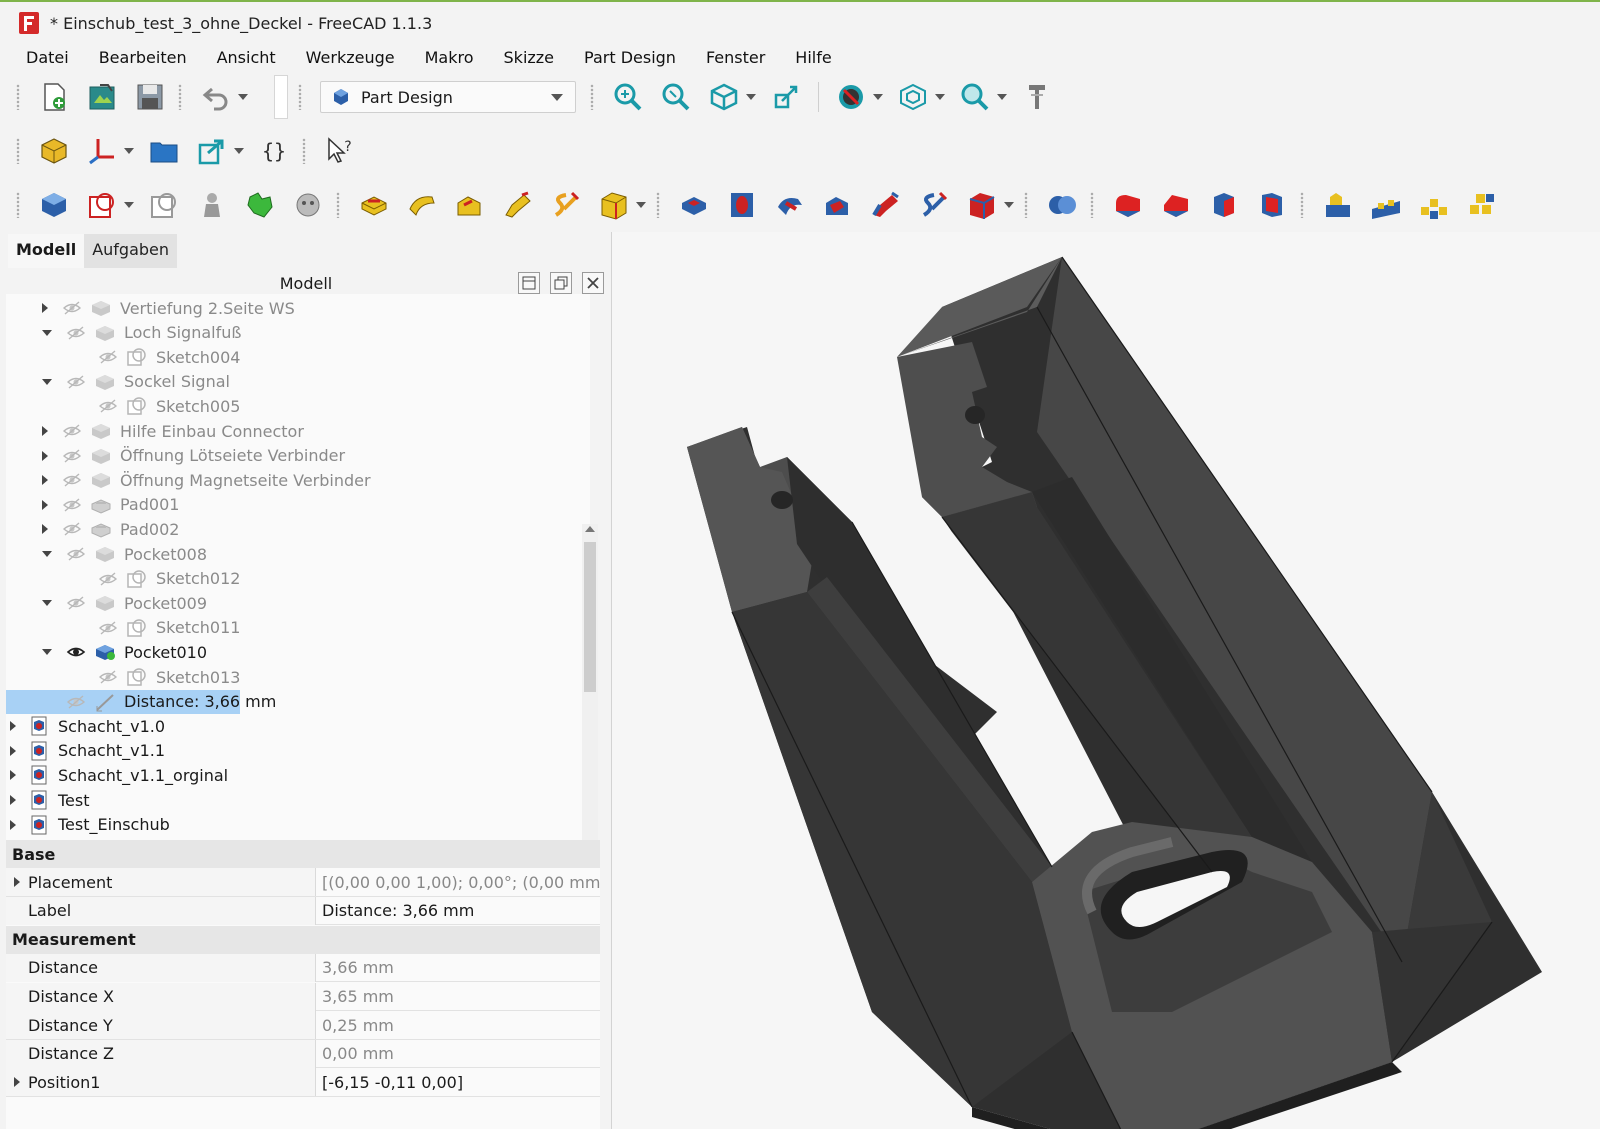  Describe the element at coordinates (90, 825) in the screenshot. I see `tree-item: Test_Einschub` at that location.